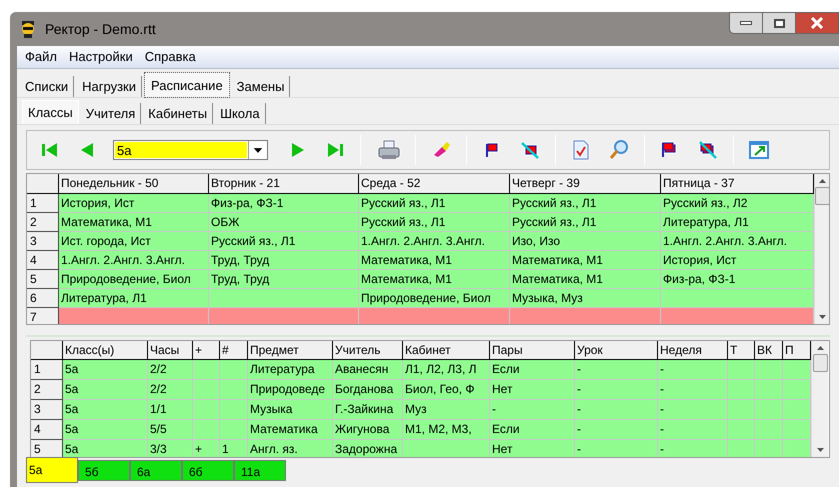 The width and height of the screenshot is (839, 487). I want to click on table-cell: Природоведе, so click(290, 390).